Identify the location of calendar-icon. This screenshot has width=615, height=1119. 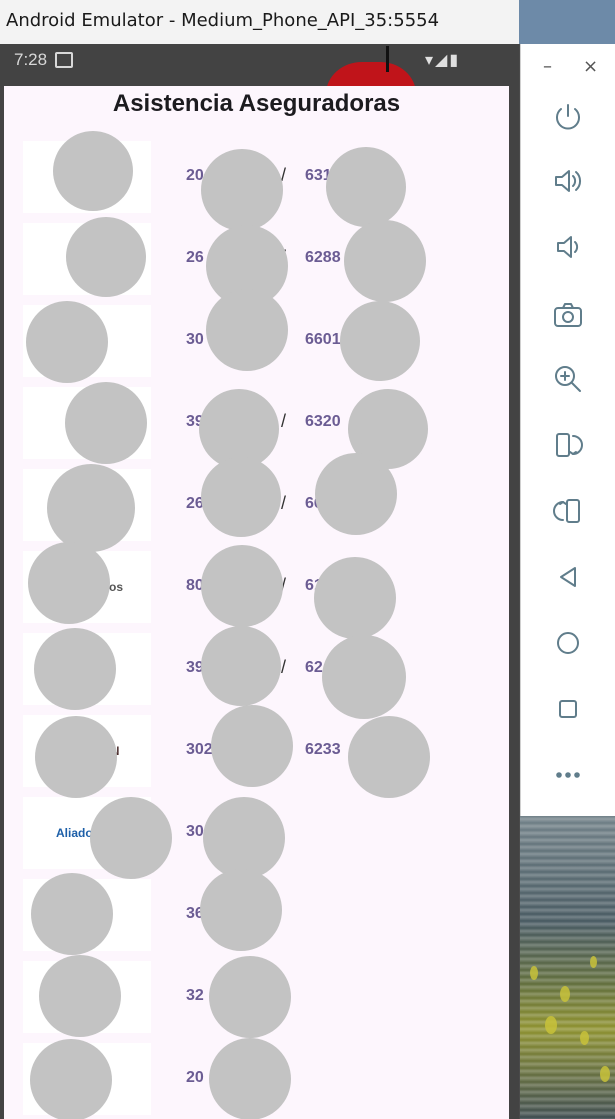
(64, 60).